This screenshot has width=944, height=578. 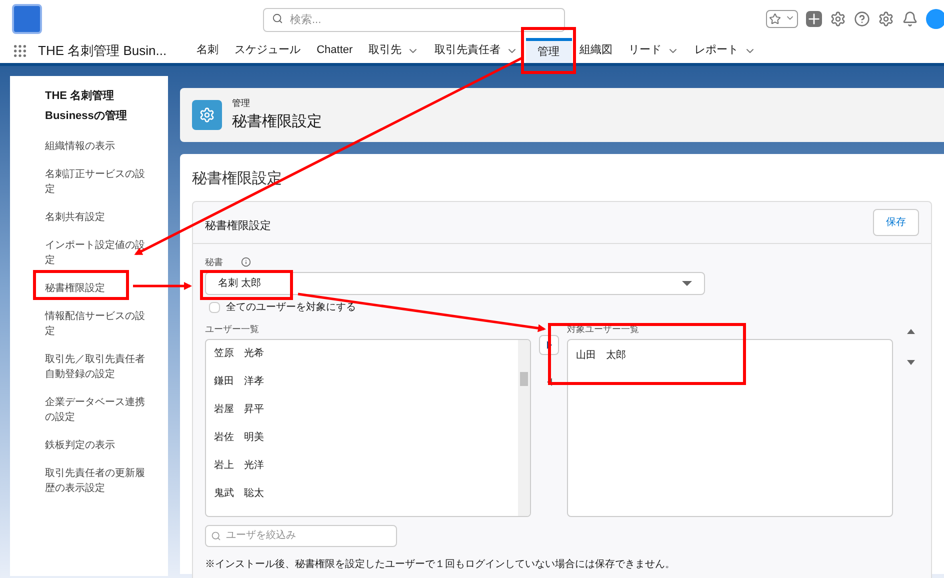 What do you see at coordinates (782, 19) in the screenshot?
I see `favorites-button` at bounding box center [782, 19].